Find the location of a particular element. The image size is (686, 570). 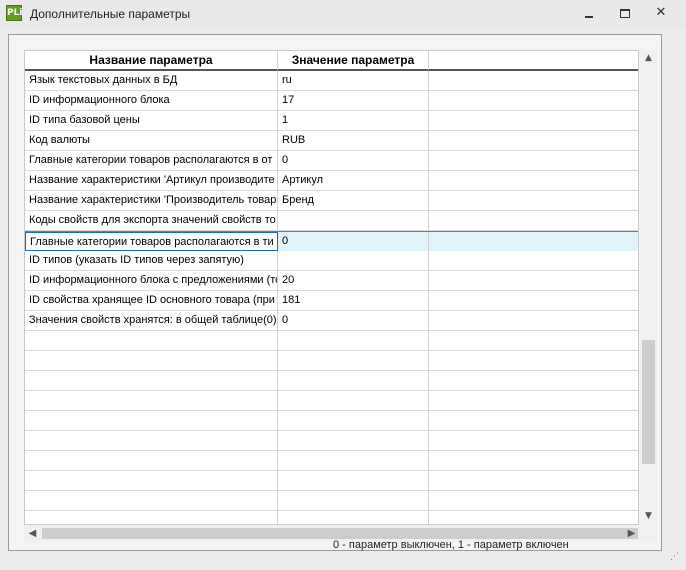

table-row: Язык текстовых данных в БД ru is located at coordinates (331, 81).